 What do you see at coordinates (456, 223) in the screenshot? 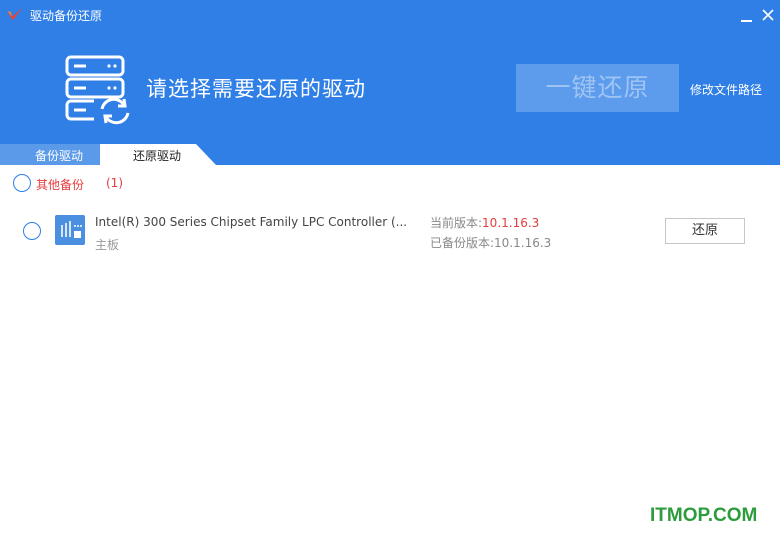
I see `current-version-label: 当前版本:` at bounding box center [456, 223].